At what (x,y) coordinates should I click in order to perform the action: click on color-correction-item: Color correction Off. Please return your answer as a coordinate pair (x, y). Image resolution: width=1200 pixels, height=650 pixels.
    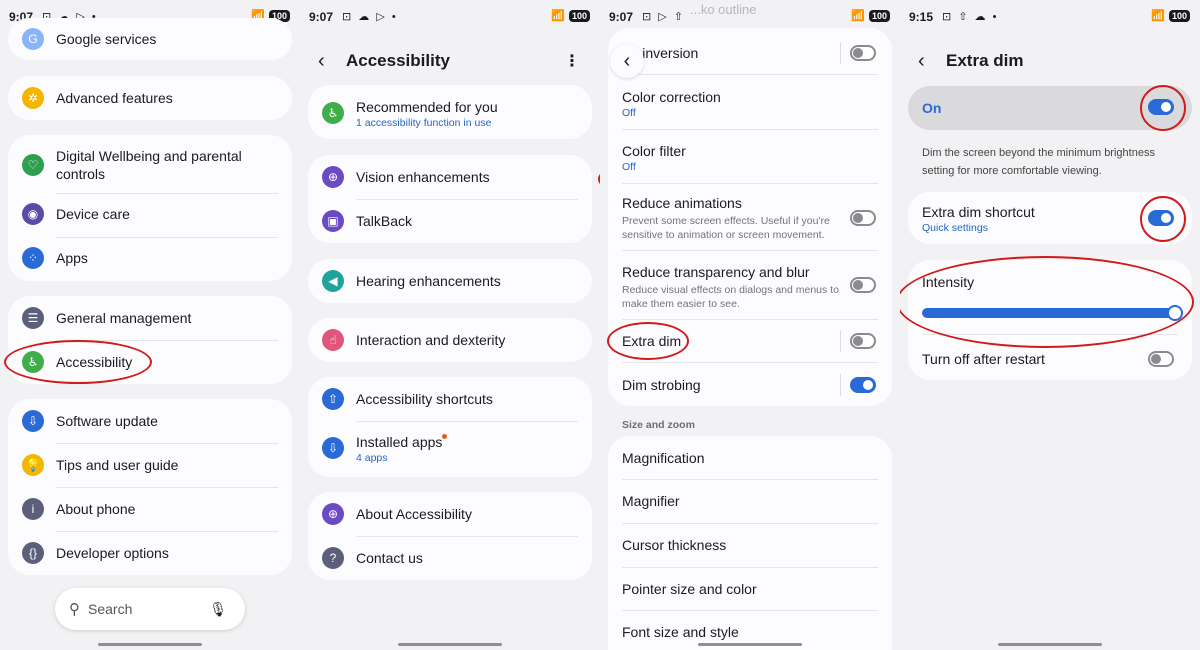
    Looking at the image, I should click on (750, 103).